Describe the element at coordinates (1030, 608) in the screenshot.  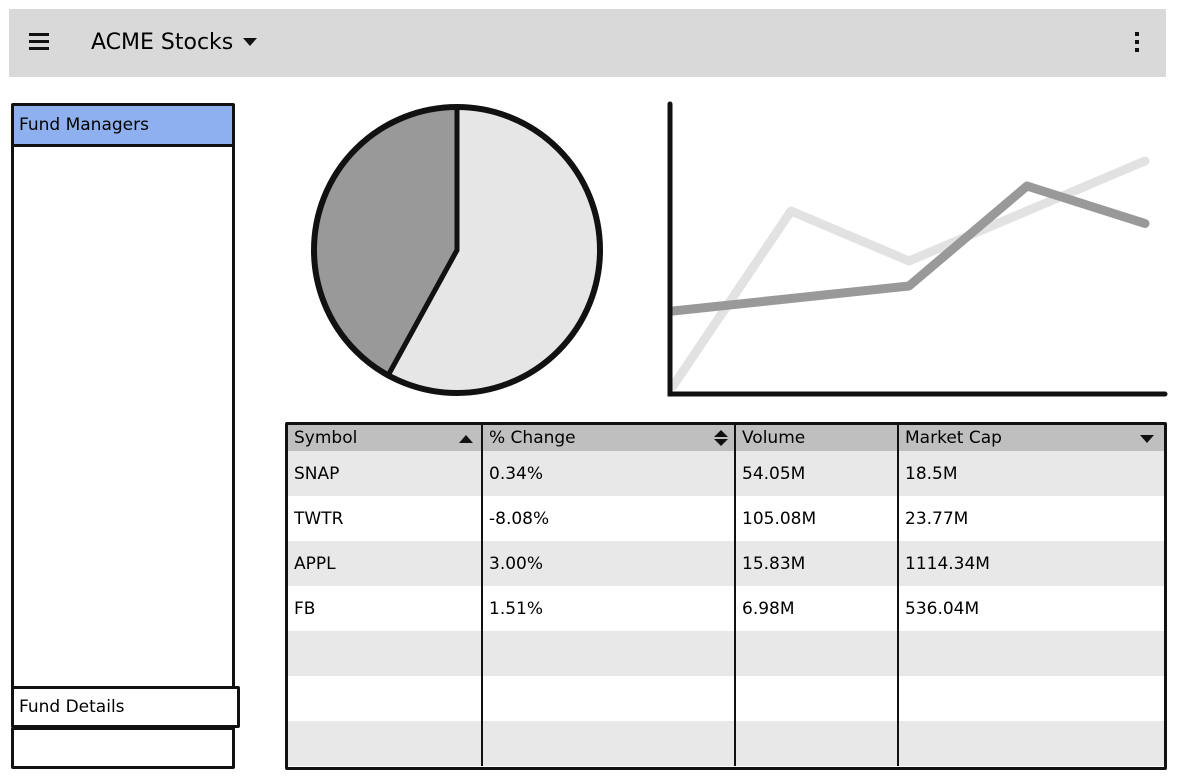
I see `table-cell: 536.04M` at that location.